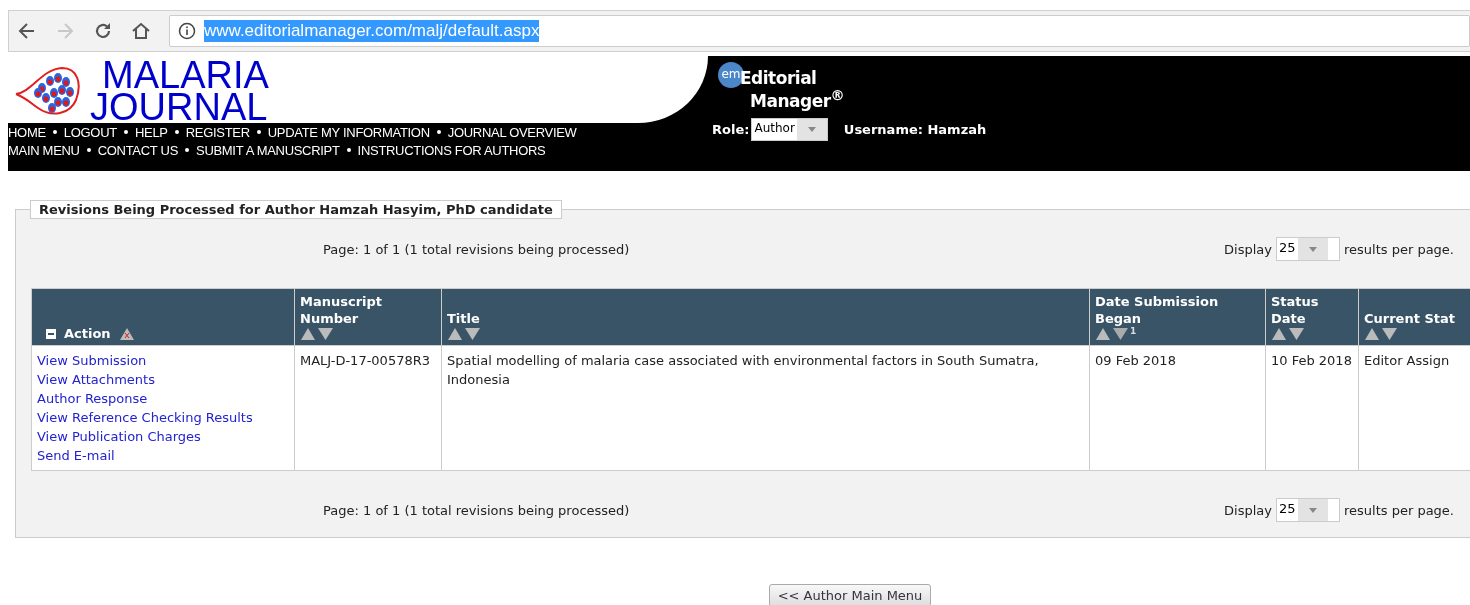 The image size is (1470, 605). What do you see at coordinates (179, 90) in the screenshot?
I see `journal-logo-text: MALARIA JOURNAL` at bounding box center [179, 90].